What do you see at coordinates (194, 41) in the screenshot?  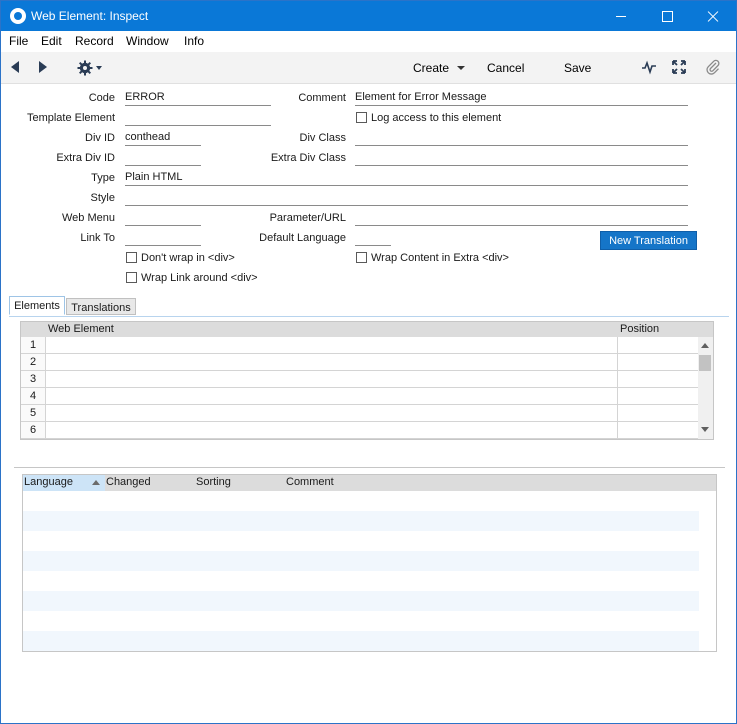 I see `menu-info: Info` at bounding box center [194, 41].